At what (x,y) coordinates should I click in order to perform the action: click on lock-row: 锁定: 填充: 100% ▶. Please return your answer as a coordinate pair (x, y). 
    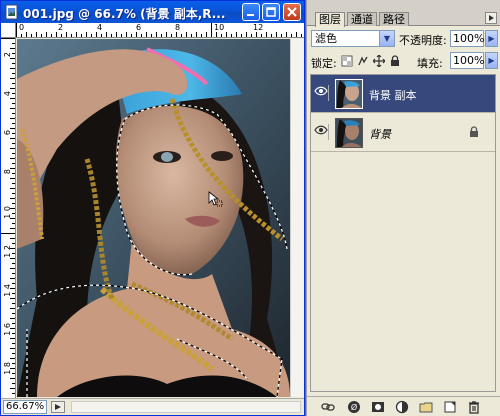
    Looking at the image, I should click on (403, 62).